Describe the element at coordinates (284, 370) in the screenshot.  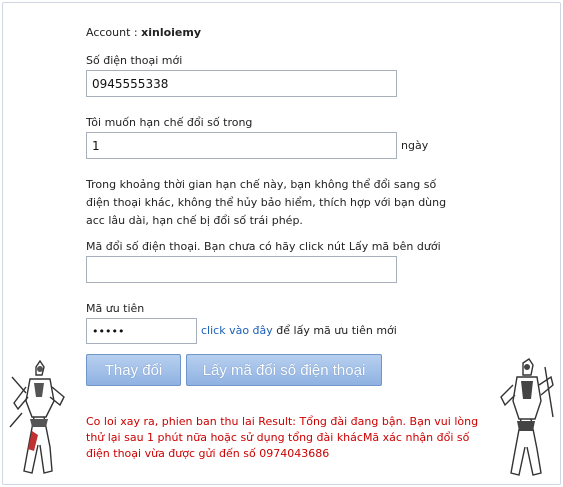
I see `get-change-code-button: Lấy mã đổi số điện thoại` at that location.